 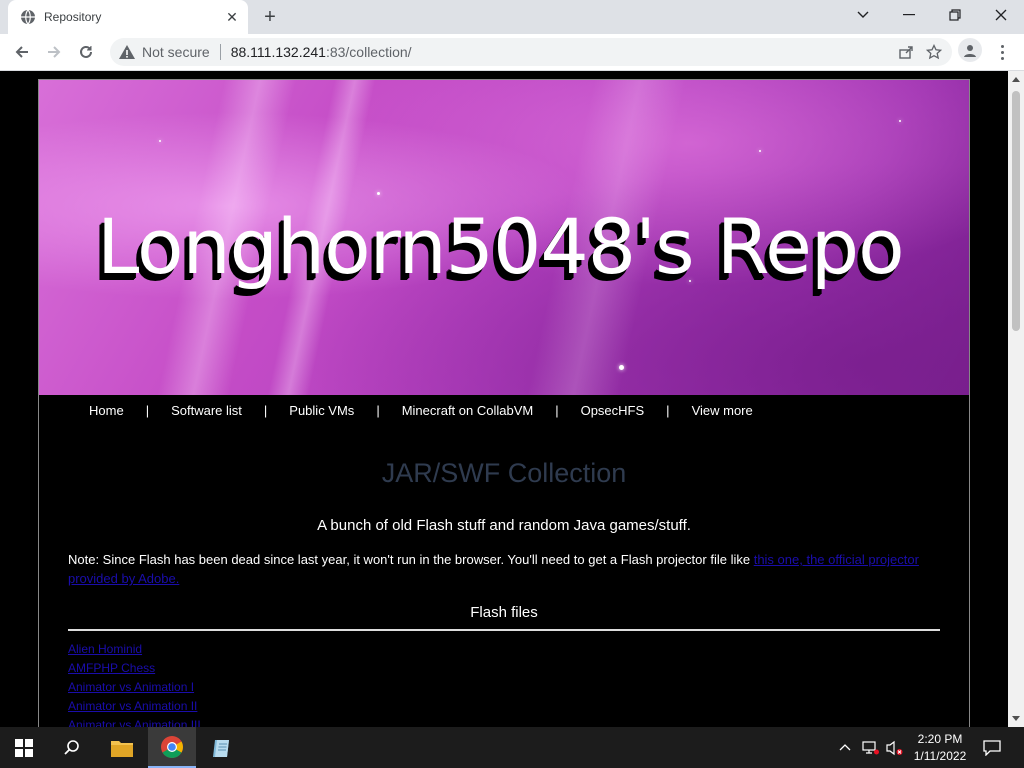 I want to click on close-tab-icon: ✕, so click(x=232, y=17).